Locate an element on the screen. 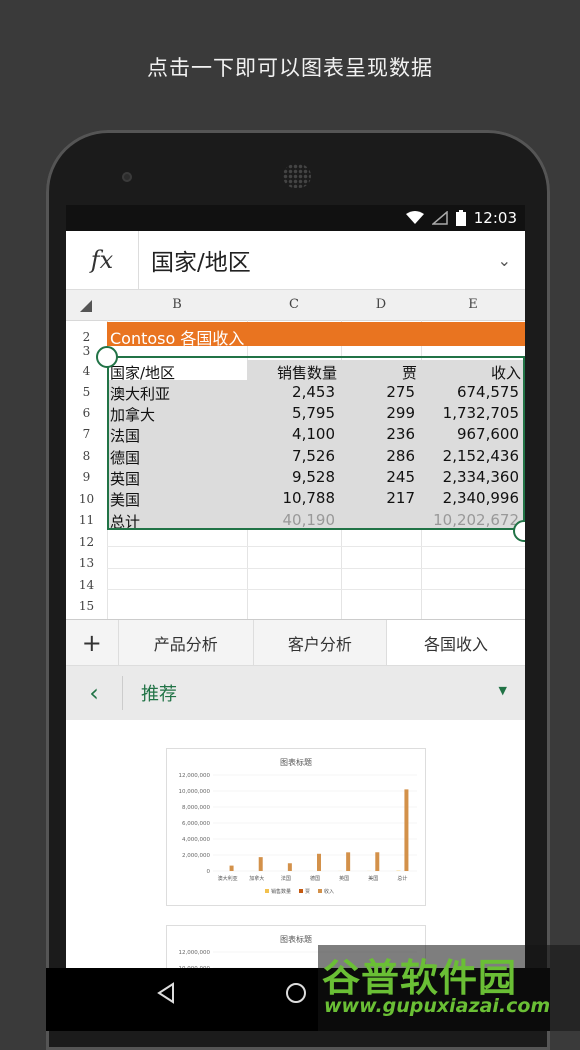 Image resolution: width=580 pixels, height=1050 pixels. recommend-bar: ‹ 推荐 ▼ is located at coordinates (295, 692).